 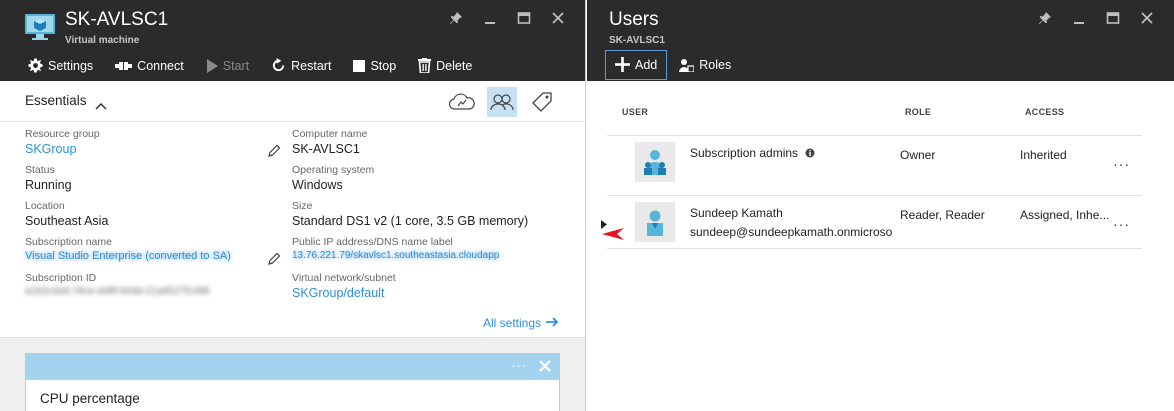 I want to click on roles-button: Roles, so click(x=705, y=65).